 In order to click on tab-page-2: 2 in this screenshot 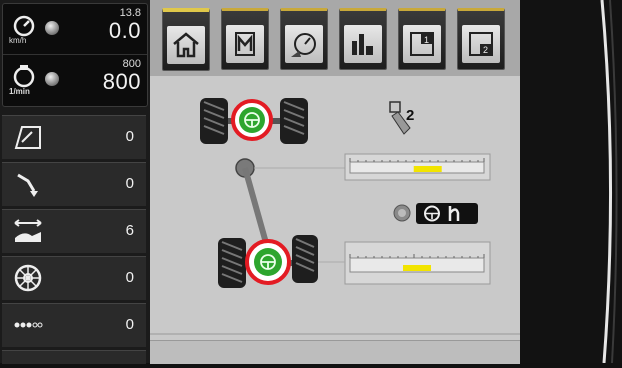, I will do `click(481, 39)`.